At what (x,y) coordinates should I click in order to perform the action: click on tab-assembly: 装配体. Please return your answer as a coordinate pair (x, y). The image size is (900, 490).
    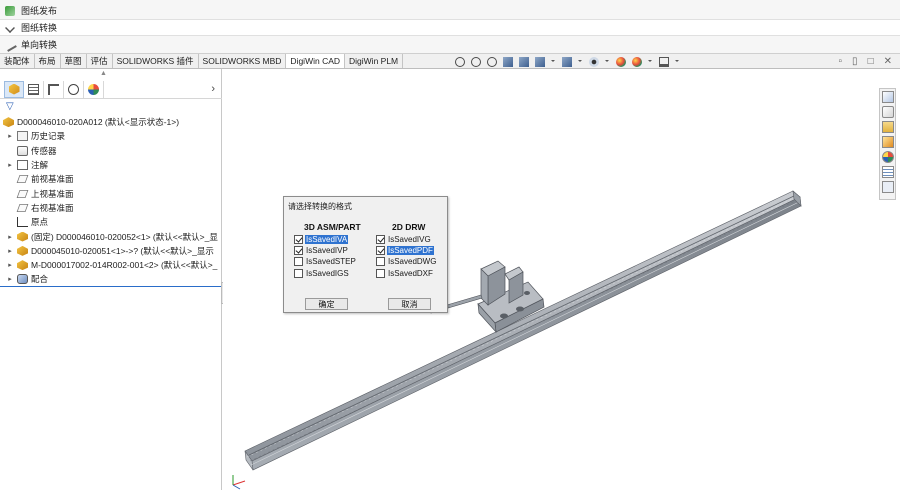
    Looking at the image, I should click on (17, 61).